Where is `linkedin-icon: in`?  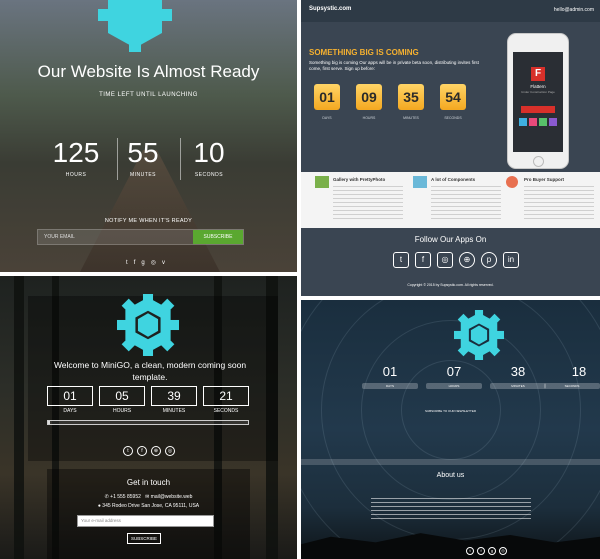 linkedin-icon: in is located at coordinates (511, 260).